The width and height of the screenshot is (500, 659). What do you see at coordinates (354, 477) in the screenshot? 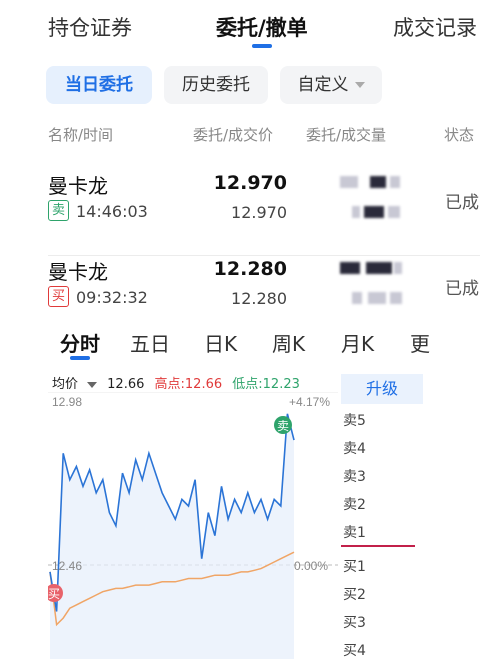
I see `sell-level-3: 卖3` at bounding box center [354, 477].